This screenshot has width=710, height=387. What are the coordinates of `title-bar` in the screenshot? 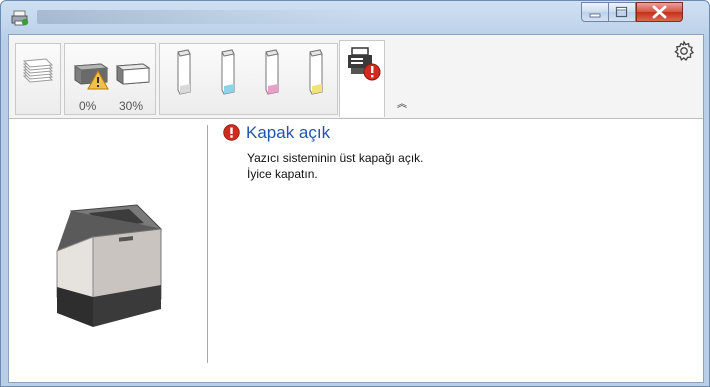 It's located at (355, 18).